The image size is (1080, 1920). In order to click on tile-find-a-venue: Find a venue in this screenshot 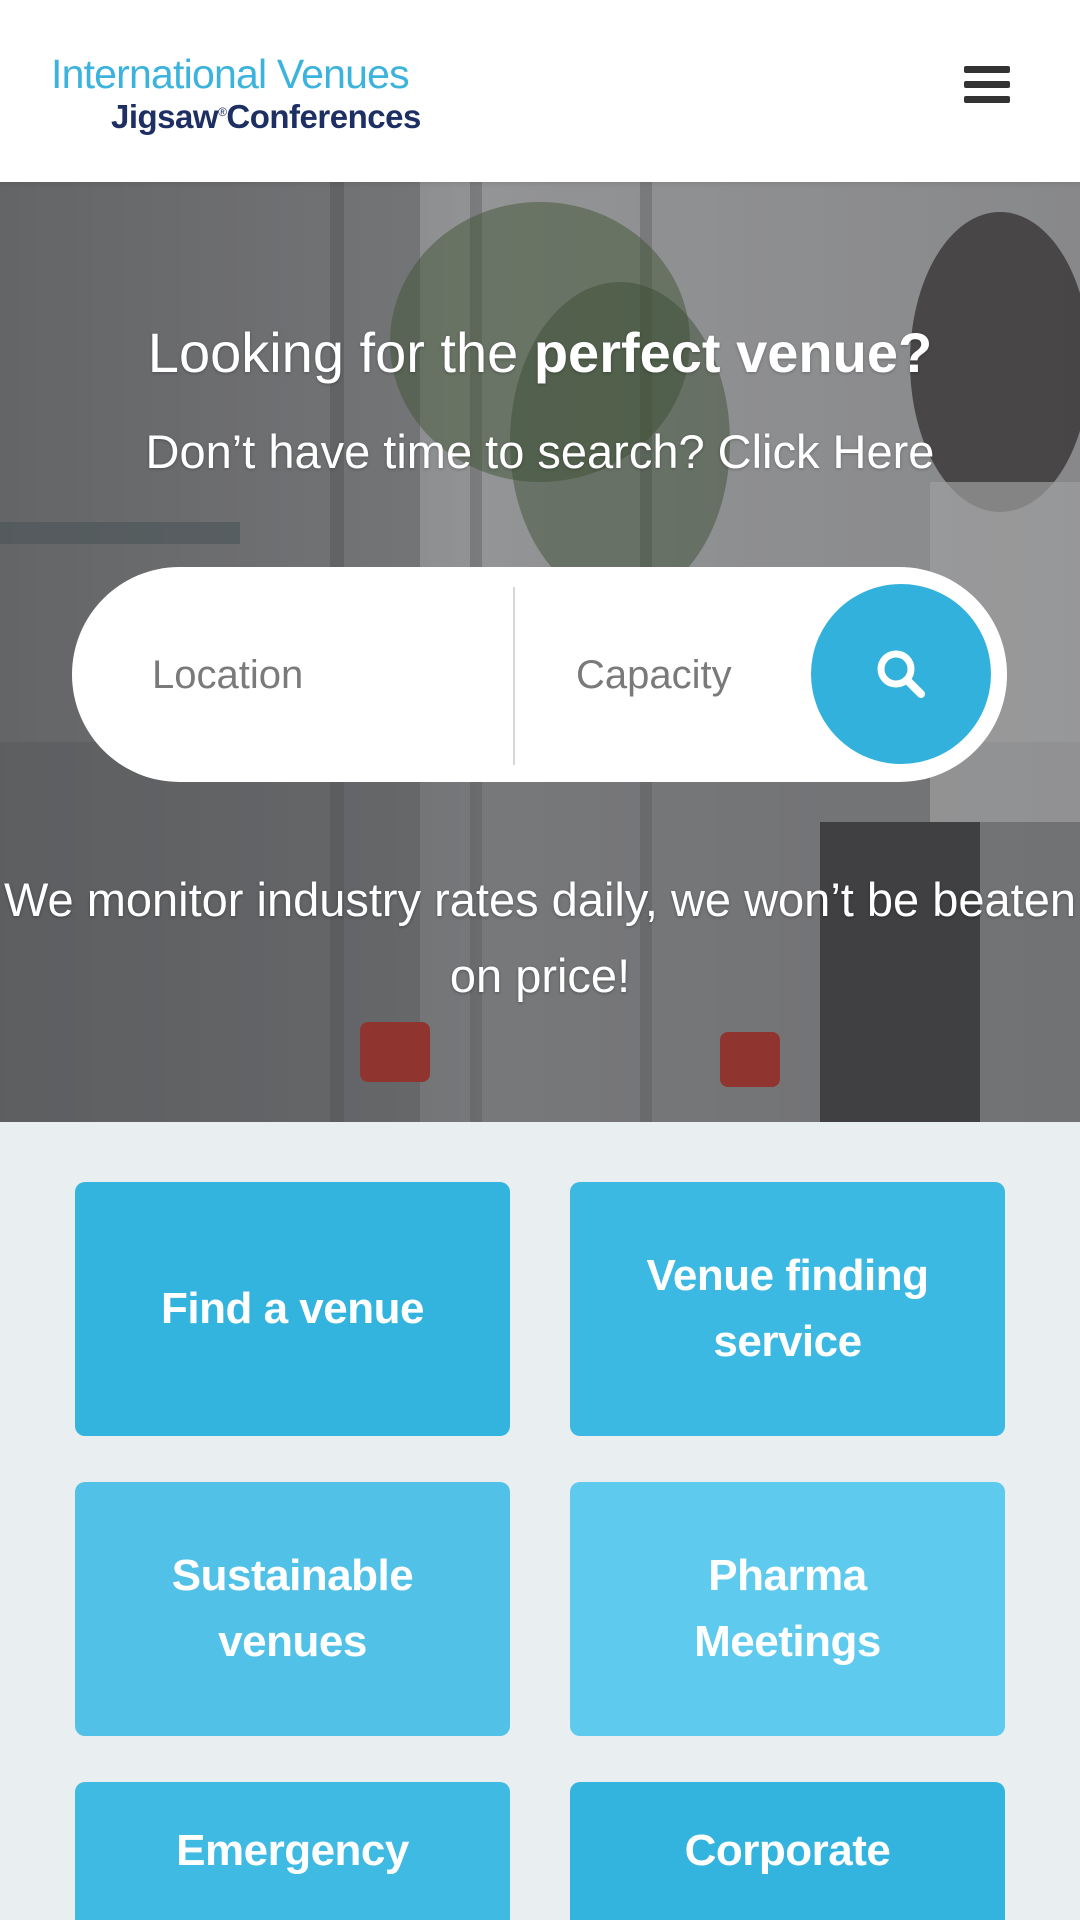, I will do `click(292, 1309)`.